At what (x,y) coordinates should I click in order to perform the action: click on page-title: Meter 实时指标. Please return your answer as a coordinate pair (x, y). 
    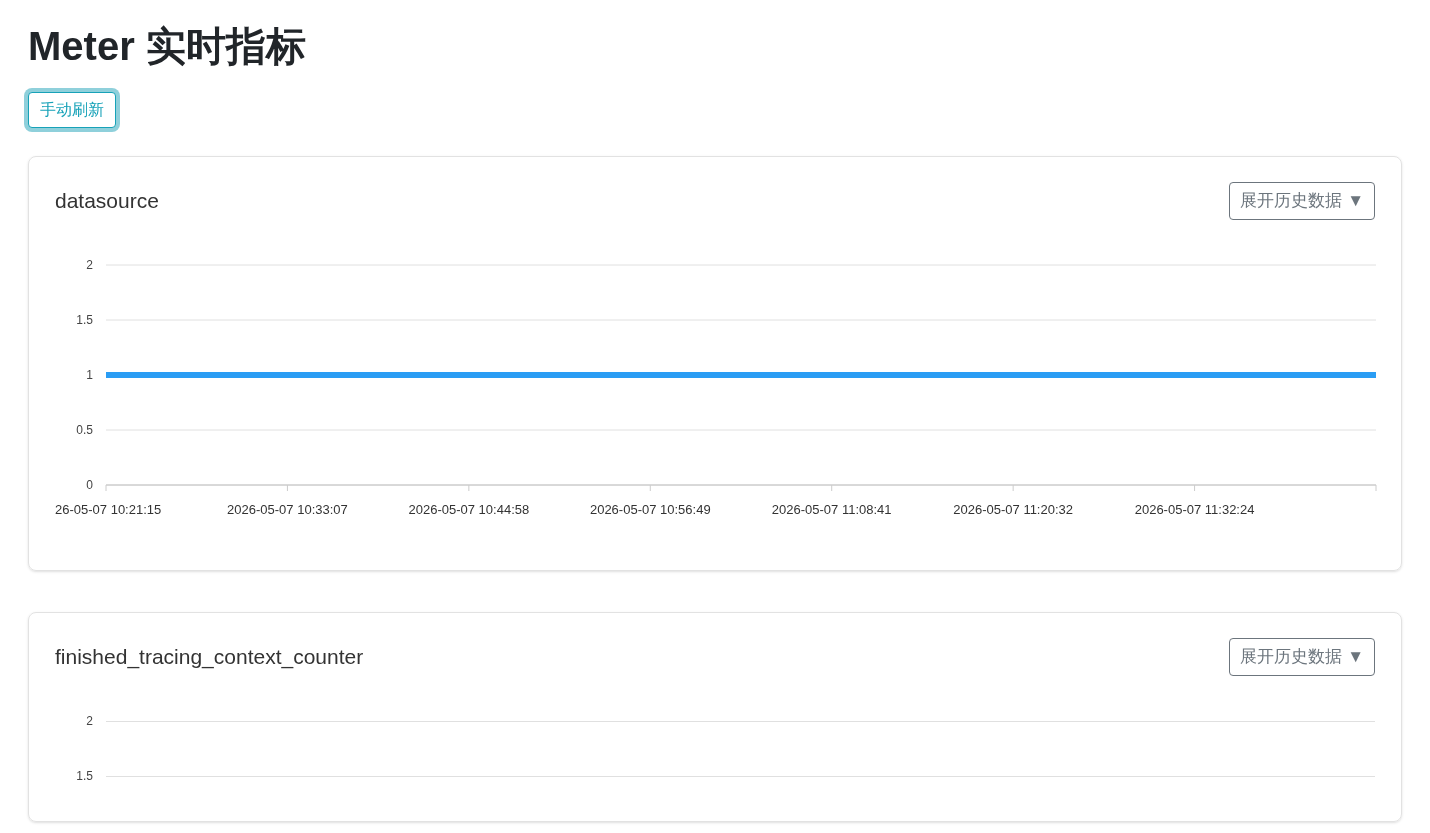
    Looking at the image, I should click on (167, 46).